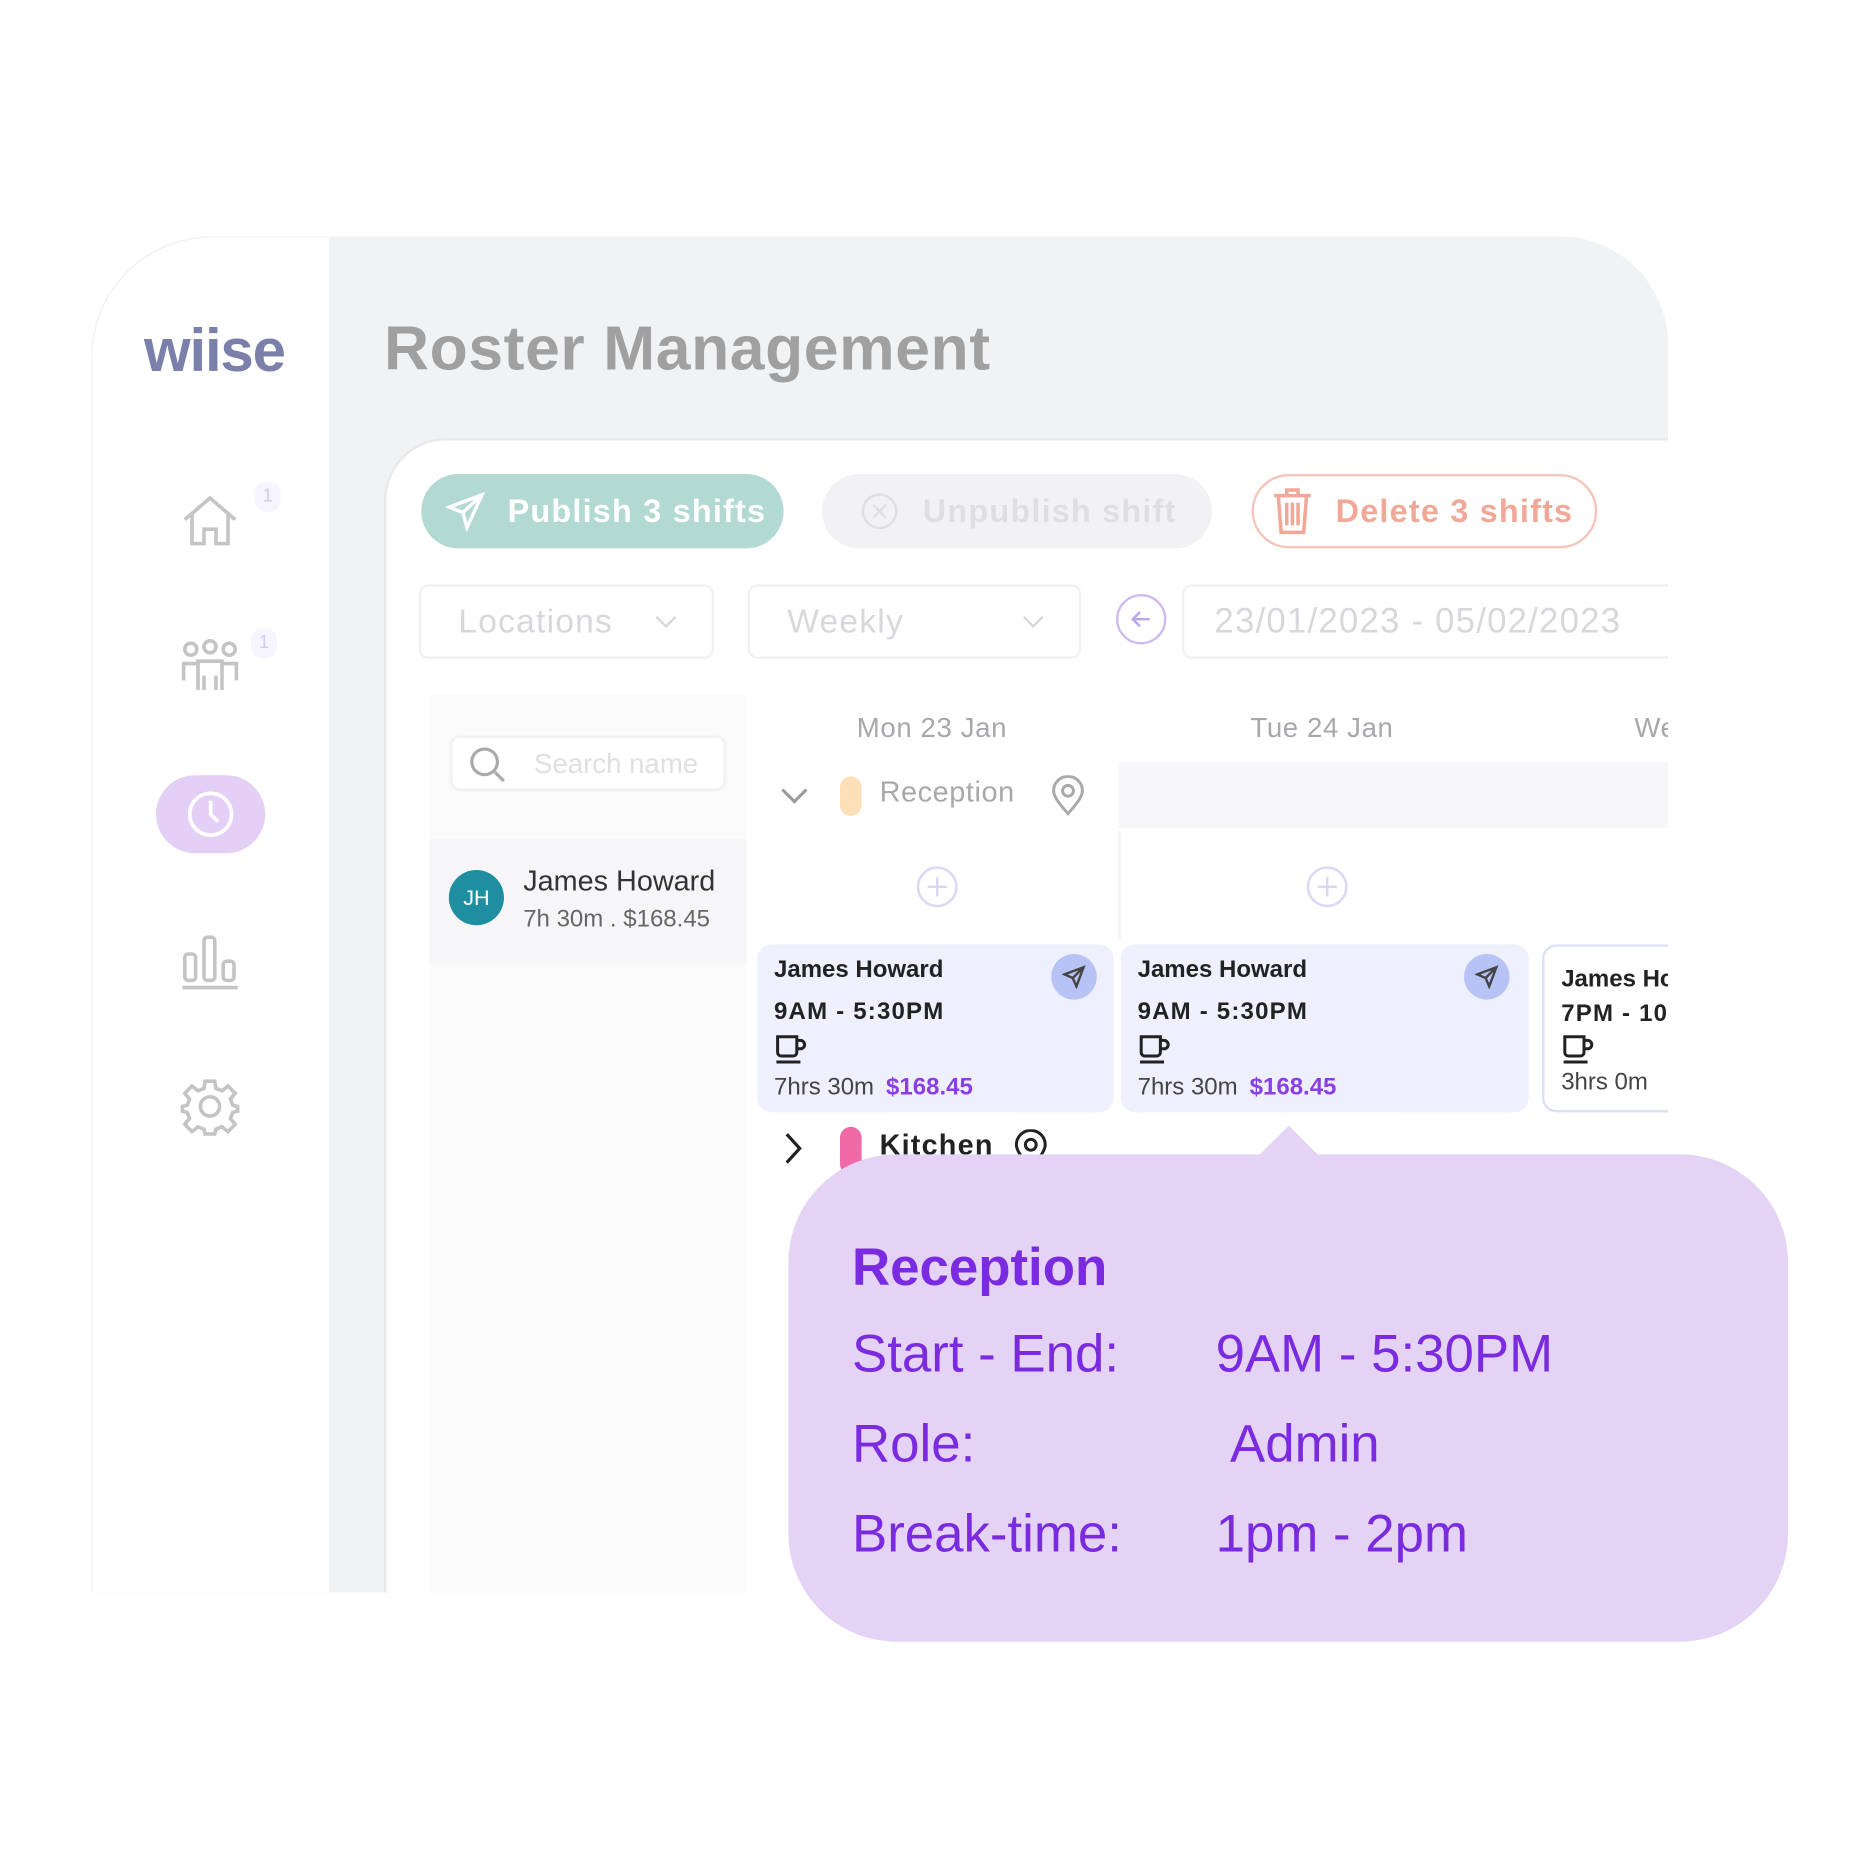  I want to click on prev-week-button, so click(1141, 619).